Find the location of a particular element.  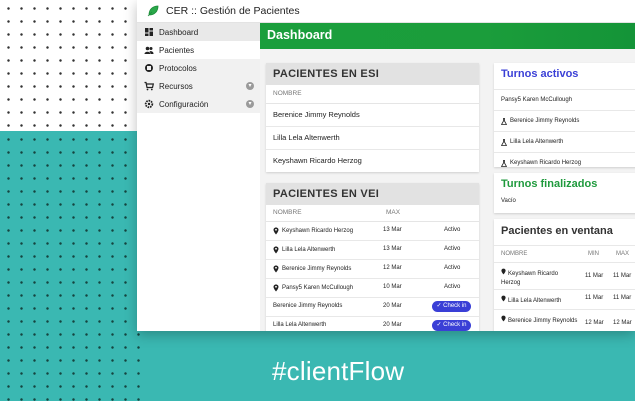

leaf-logo-icon is located at coordinates (153, 11).